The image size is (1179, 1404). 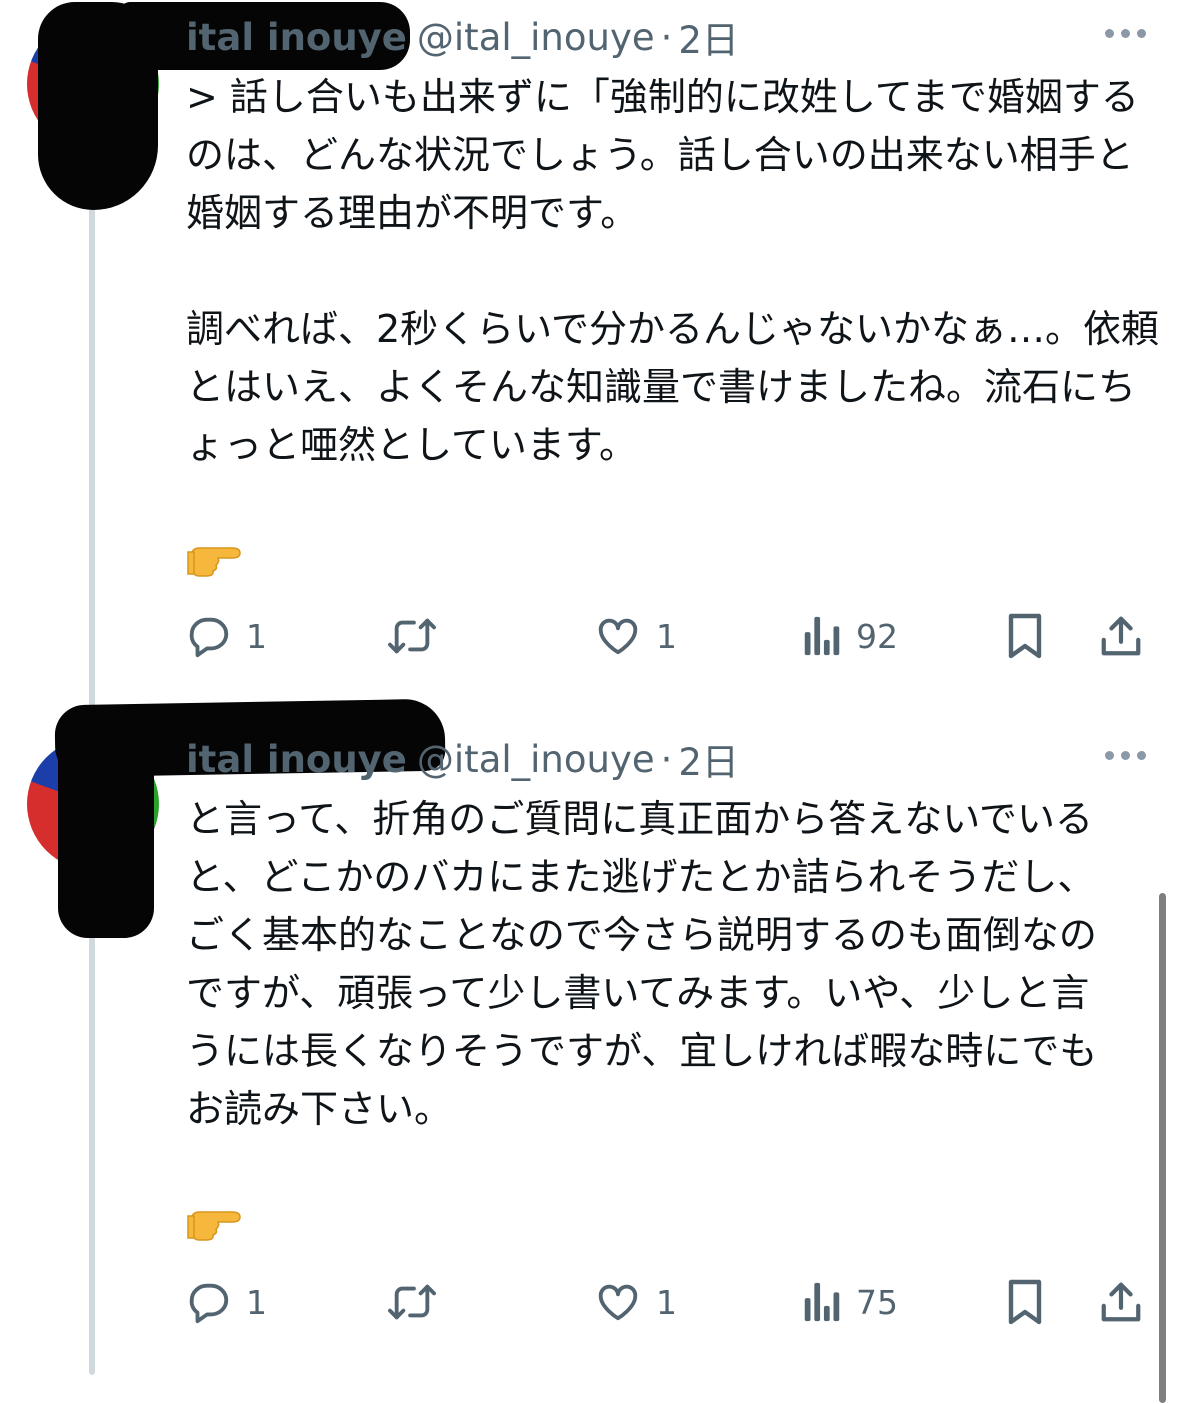 I want to click on tweet-actions: 1 1 92, so click(x=666, y=636).